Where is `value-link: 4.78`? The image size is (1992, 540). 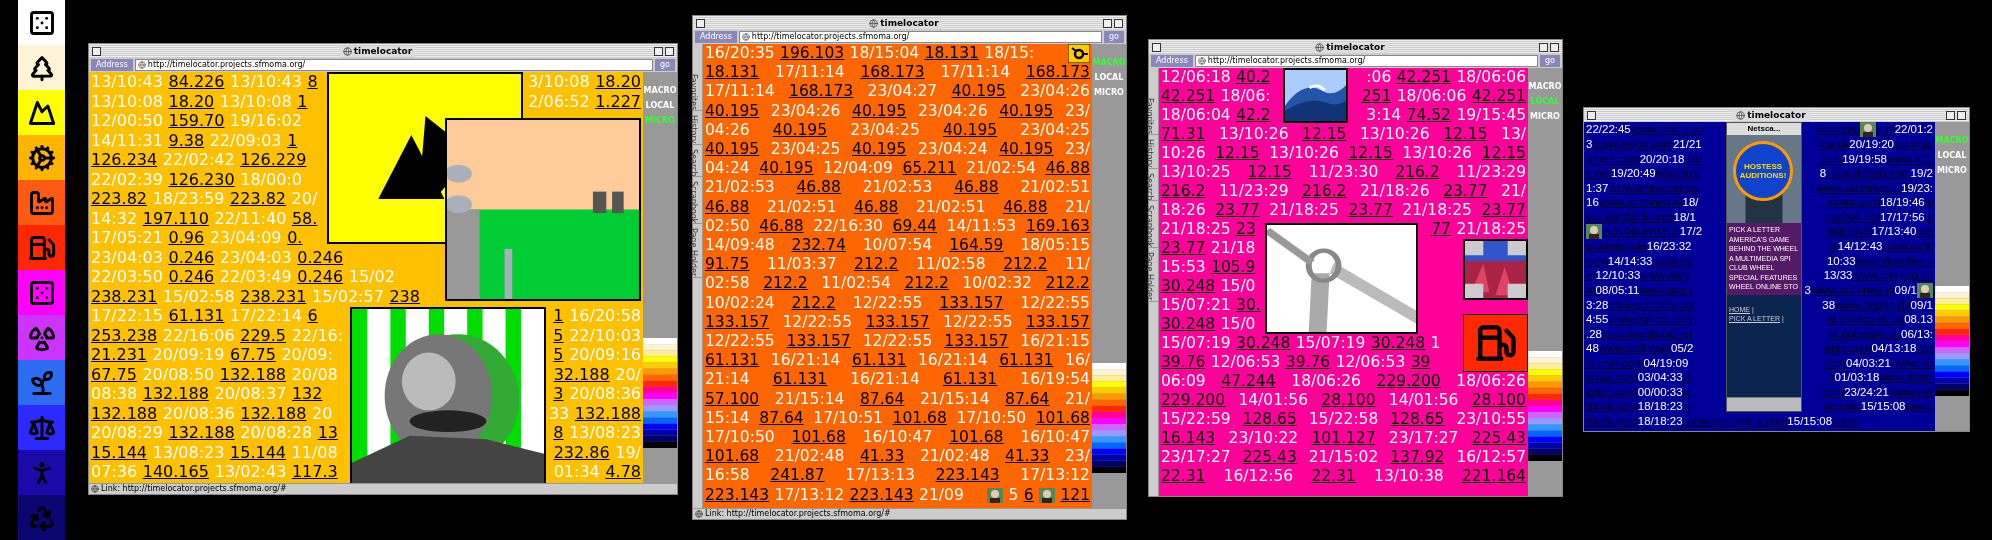
value-link: 4.78 is located at coordinates (623, 472).